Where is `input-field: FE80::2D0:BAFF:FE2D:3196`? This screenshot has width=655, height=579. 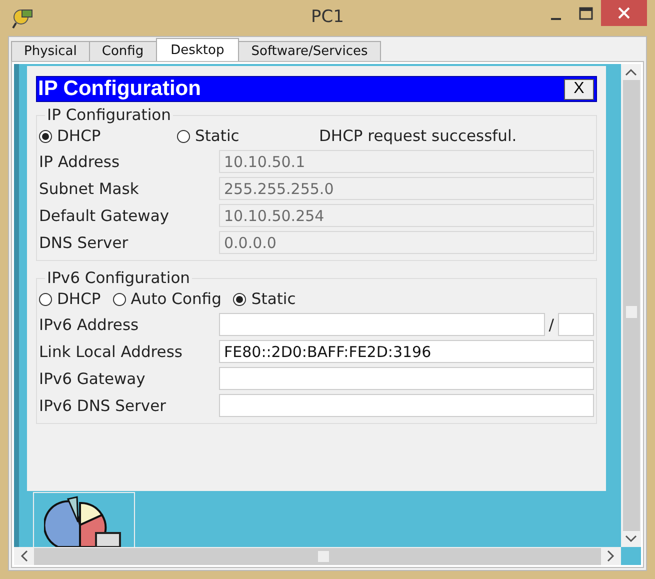 input-field: FE80::2D0:BAFF:FE2D:3196 is located at coordinates (406, 351).